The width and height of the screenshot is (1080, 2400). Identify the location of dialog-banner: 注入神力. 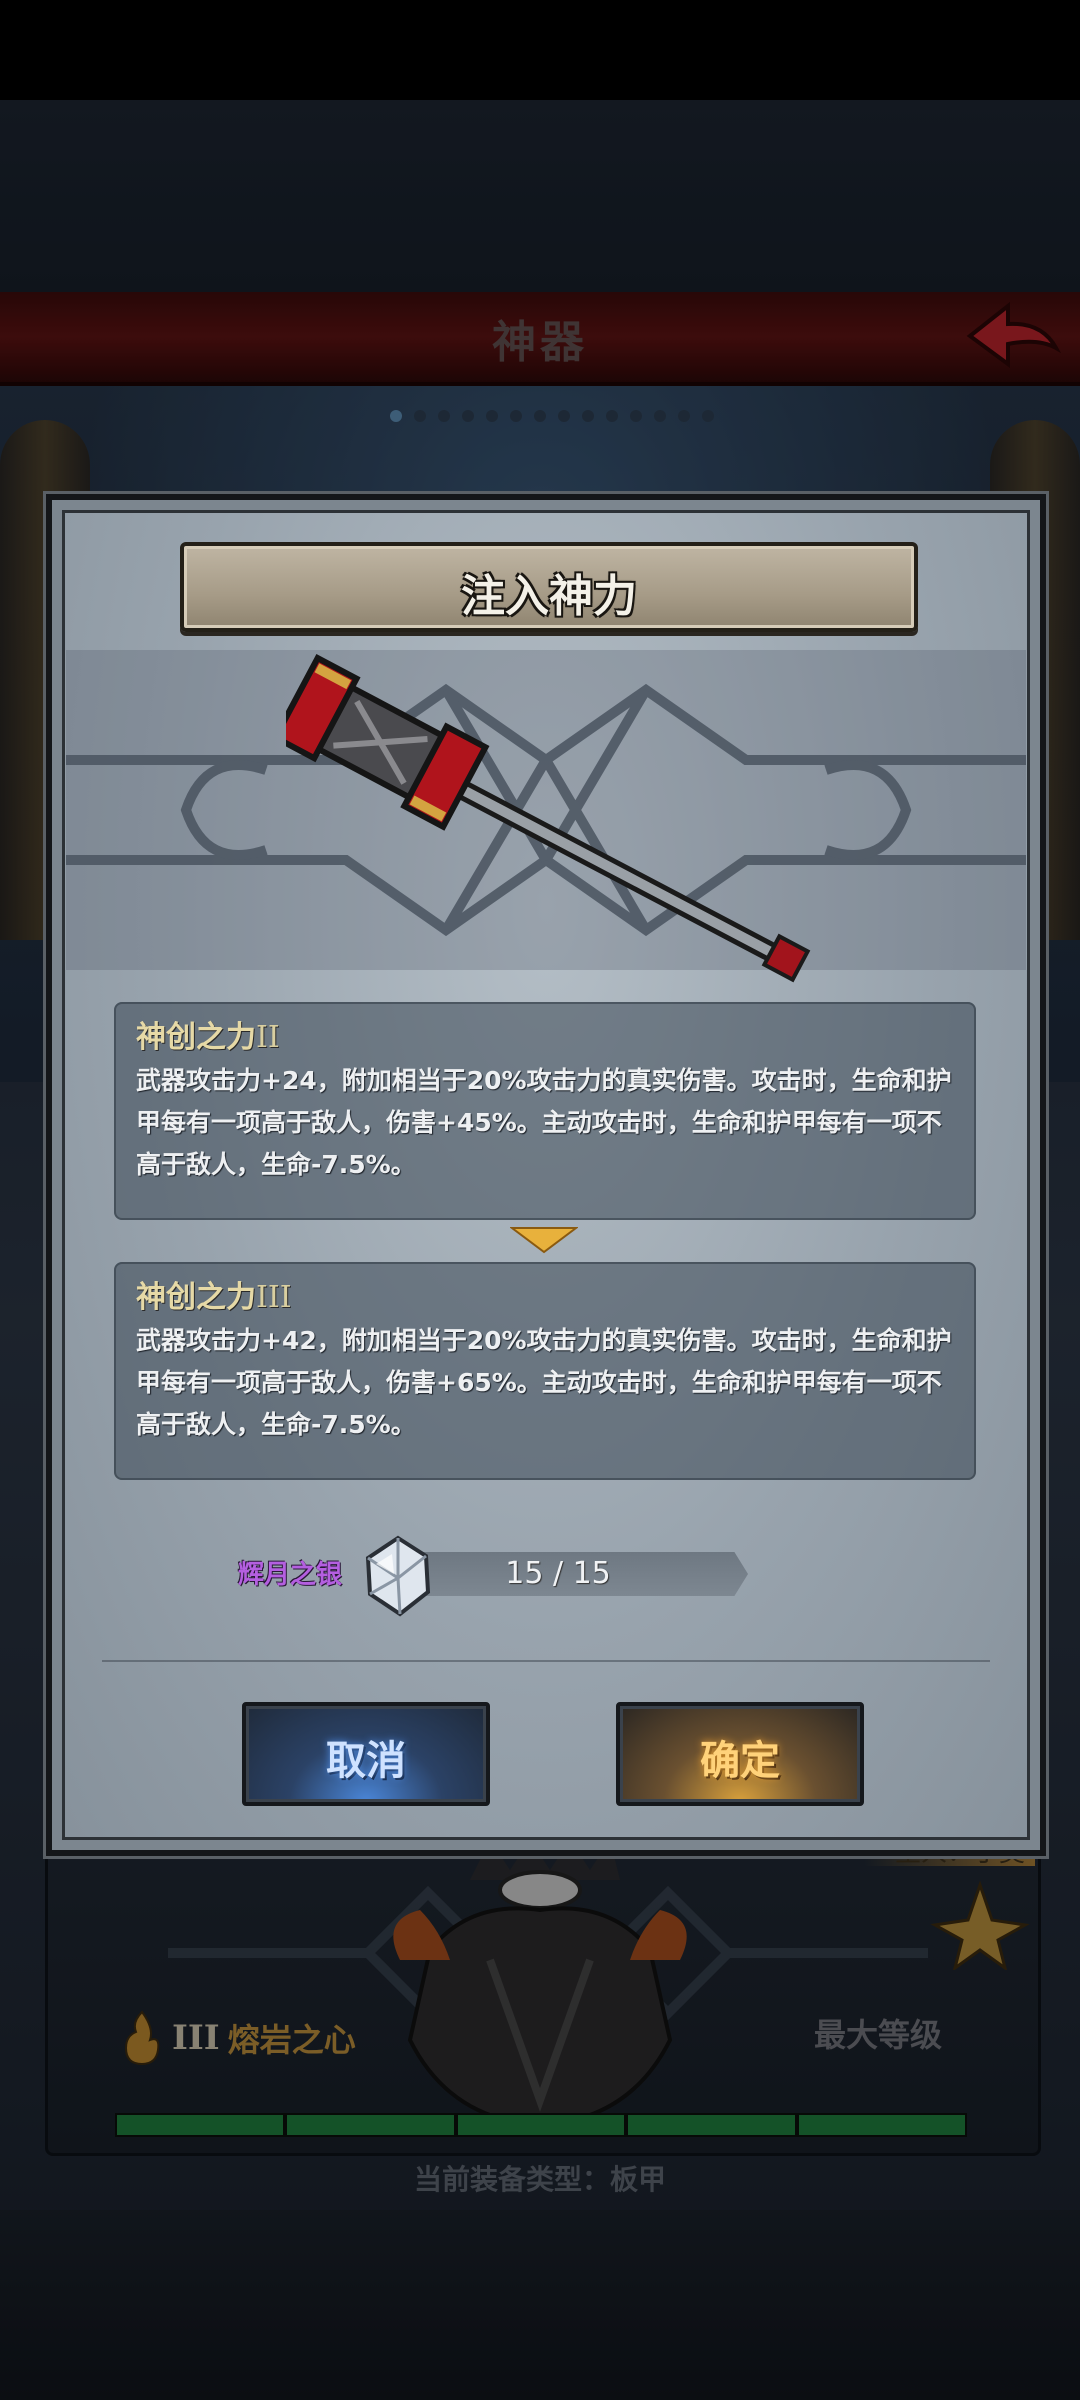
(549, 587).